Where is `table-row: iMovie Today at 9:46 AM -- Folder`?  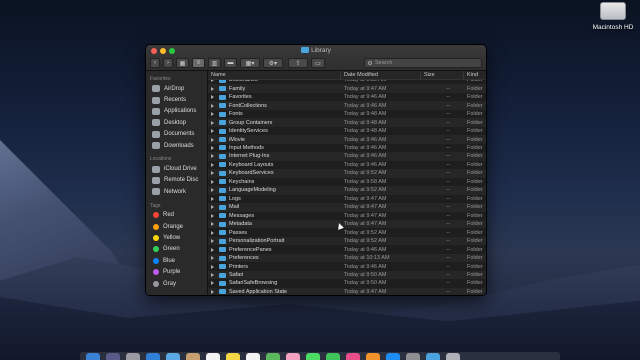
table-row: iMovie Today at 9:46 AM -- Folder is located at coordinates (347, 139).